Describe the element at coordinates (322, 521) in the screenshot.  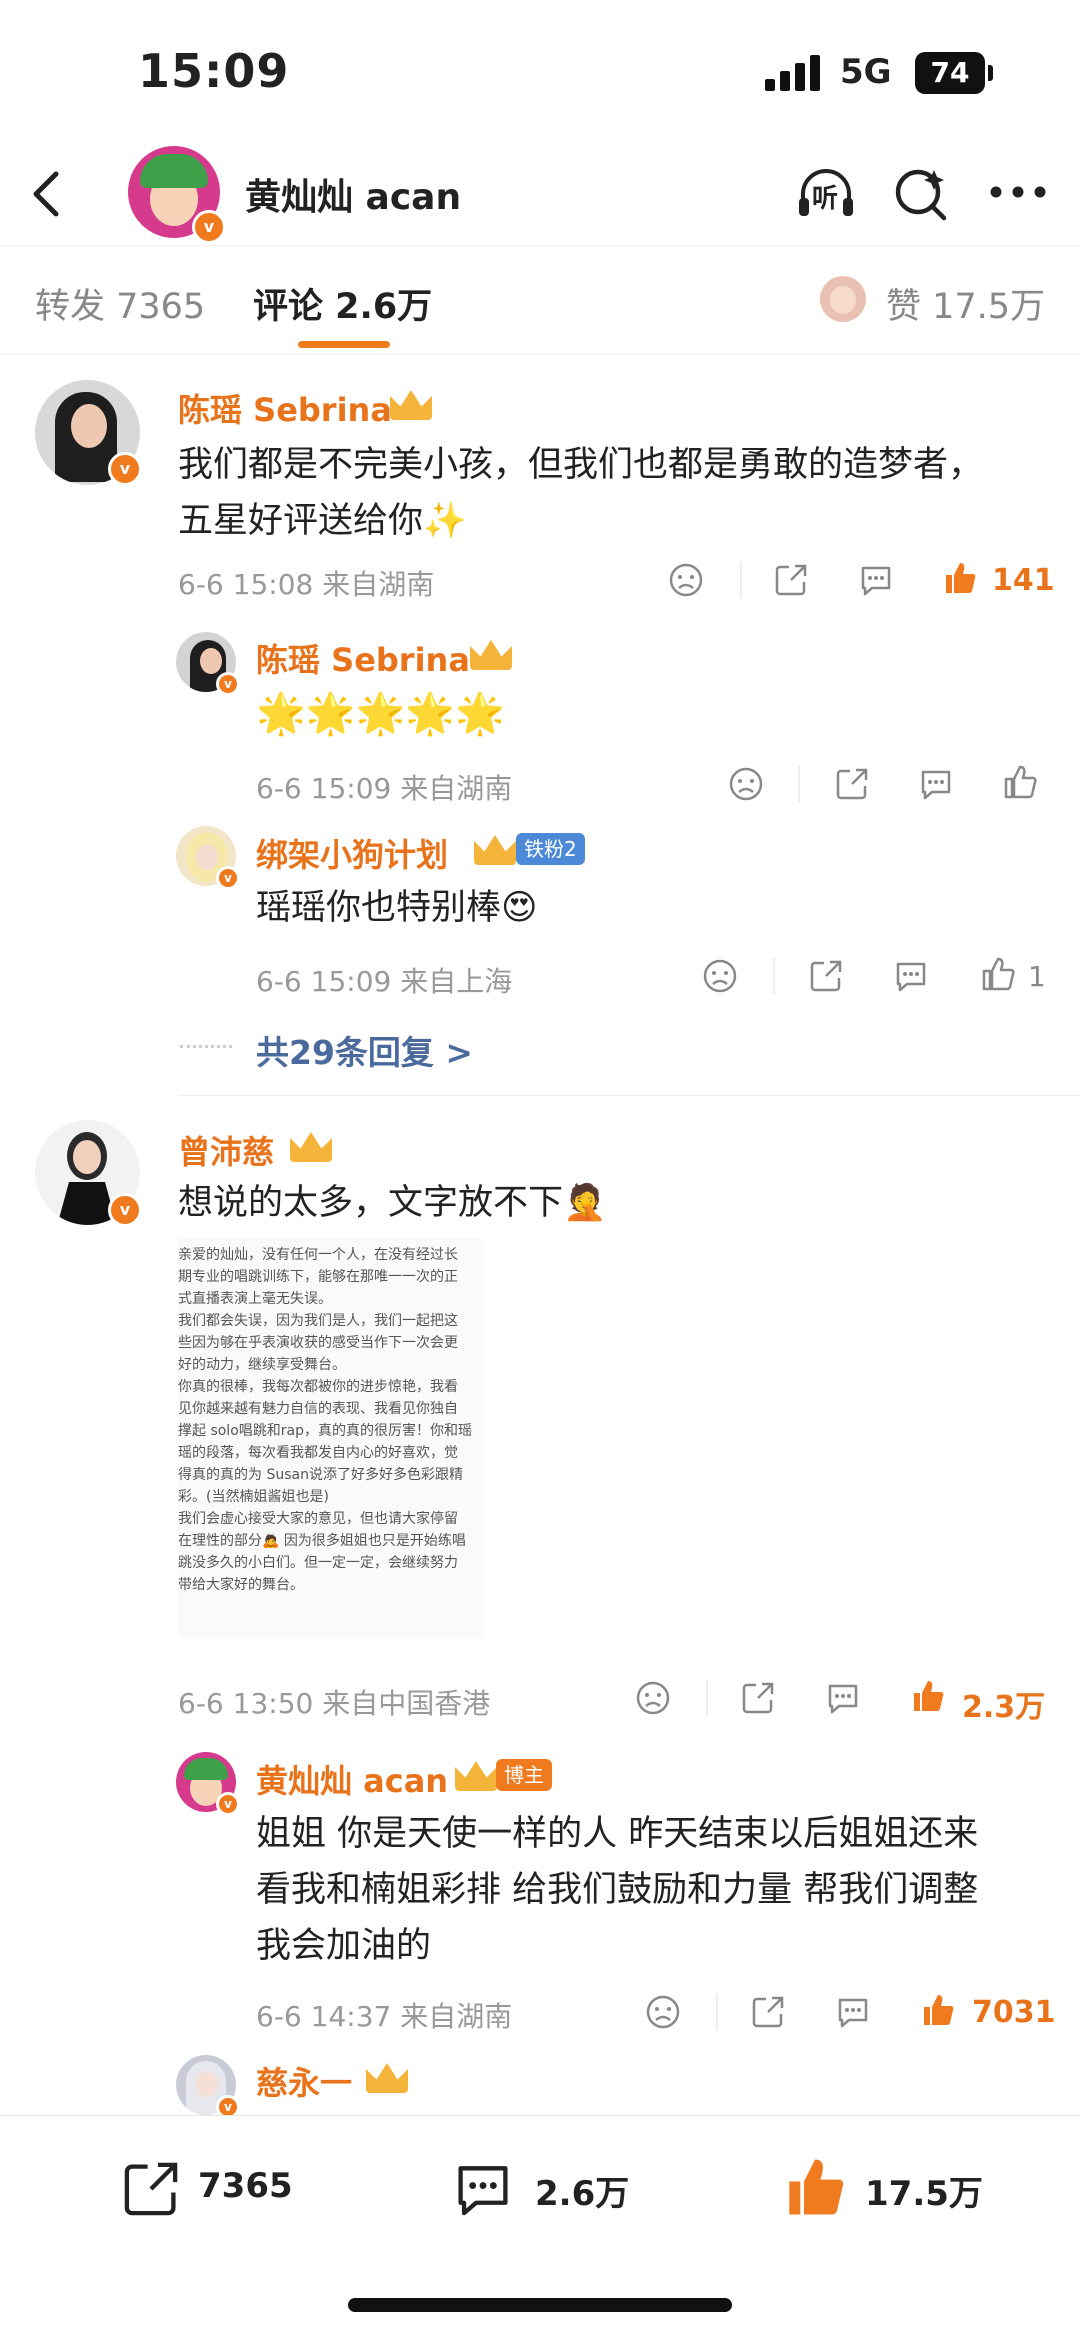
I see `comment-text: 五星好评送给你✨` at that location.